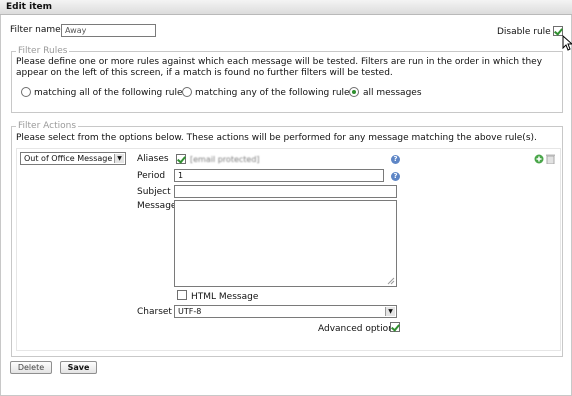 The width and height of the screenshot is (572, 396). I want to click on charset-label: Charset, so click(154, 312).